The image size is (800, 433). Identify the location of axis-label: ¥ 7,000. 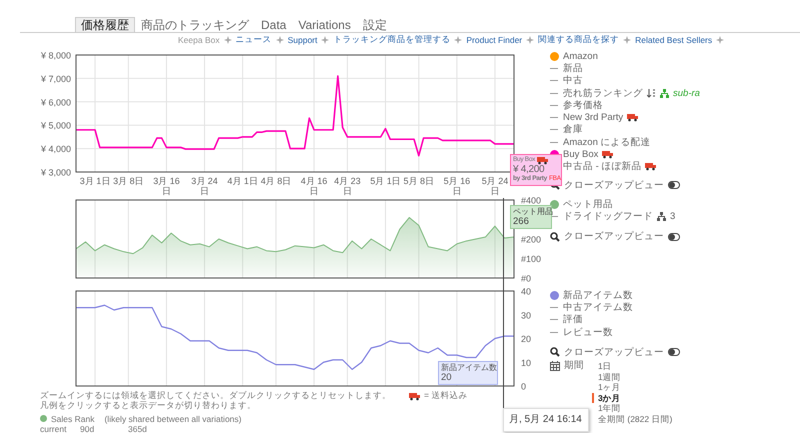
(55, 79).